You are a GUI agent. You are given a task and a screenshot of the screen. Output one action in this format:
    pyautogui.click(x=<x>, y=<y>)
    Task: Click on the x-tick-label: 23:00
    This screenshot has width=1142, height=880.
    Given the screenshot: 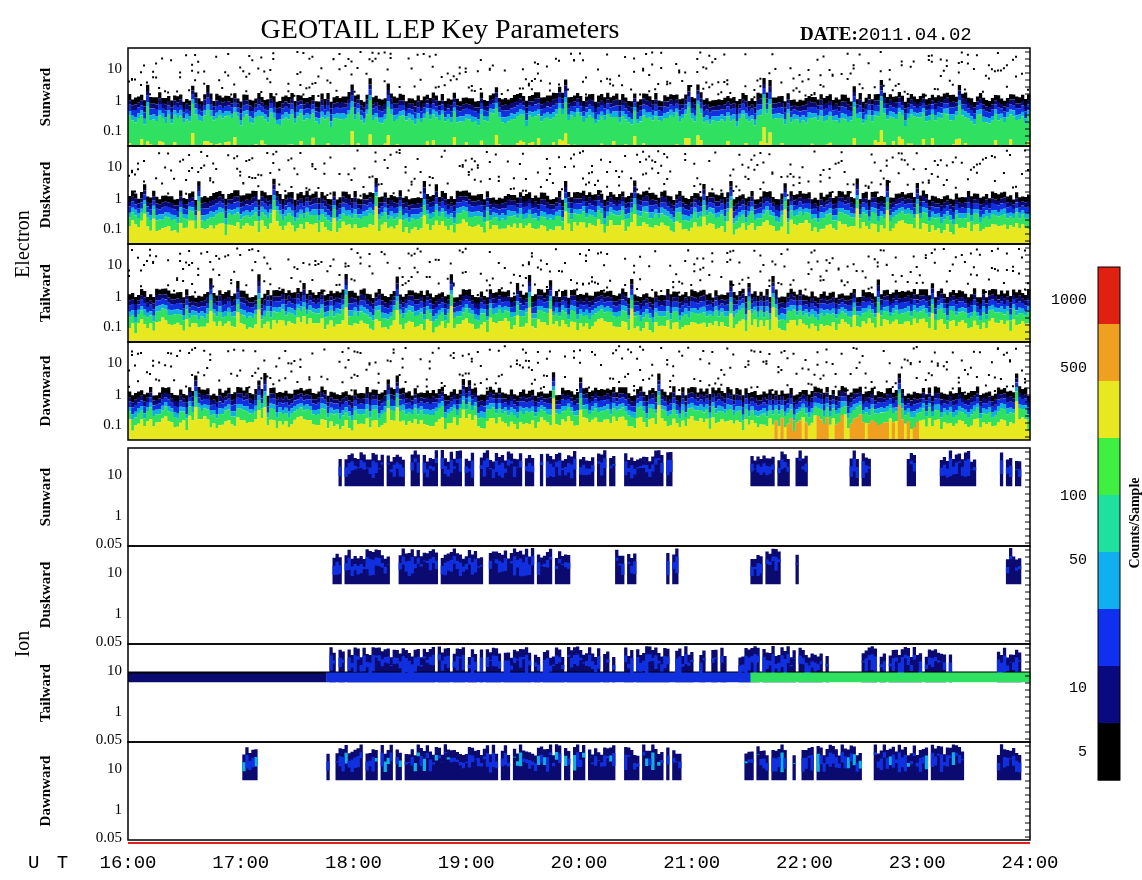 What is the action you would take?
    pyautogui.click(x=917, y=863)
    